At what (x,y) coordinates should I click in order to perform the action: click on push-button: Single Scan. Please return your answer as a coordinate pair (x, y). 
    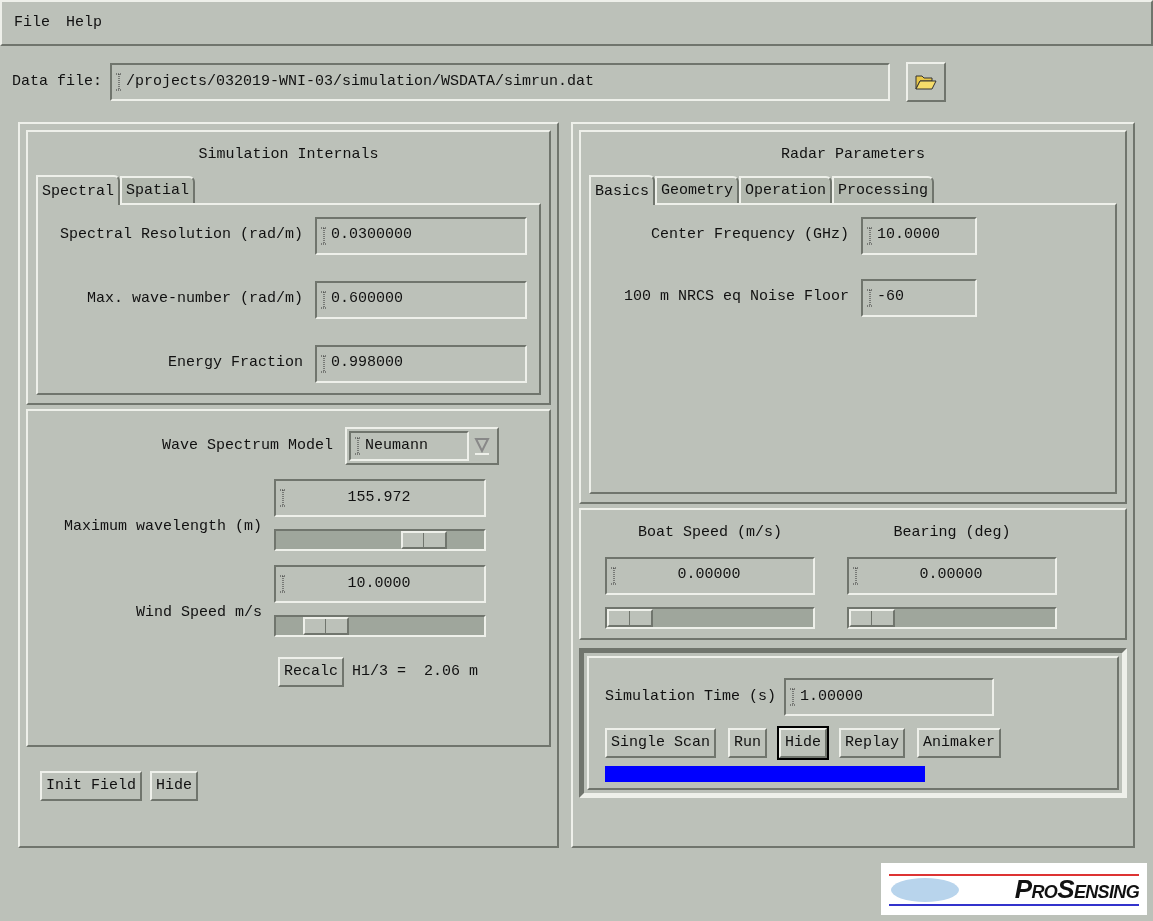
    Looking at the image, I should click on (661, 743).